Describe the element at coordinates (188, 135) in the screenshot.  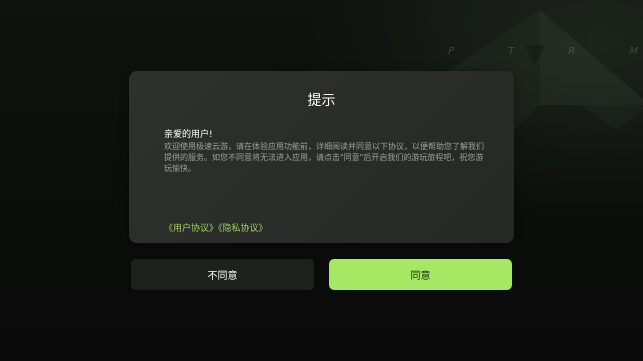
I see `dialog-greeting: 亲爱的用户!` at that location.